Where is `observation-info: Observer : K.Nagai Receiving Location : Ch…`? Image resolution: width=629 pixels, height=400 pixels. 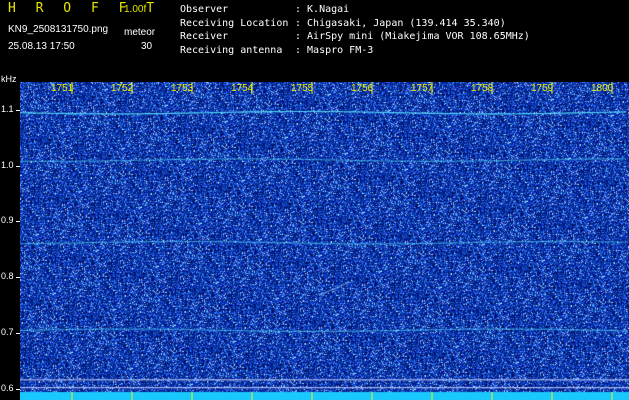
observation-info: Observer : K.Nagai Receiving Location : Ch… is located at coordinates (355, 30).